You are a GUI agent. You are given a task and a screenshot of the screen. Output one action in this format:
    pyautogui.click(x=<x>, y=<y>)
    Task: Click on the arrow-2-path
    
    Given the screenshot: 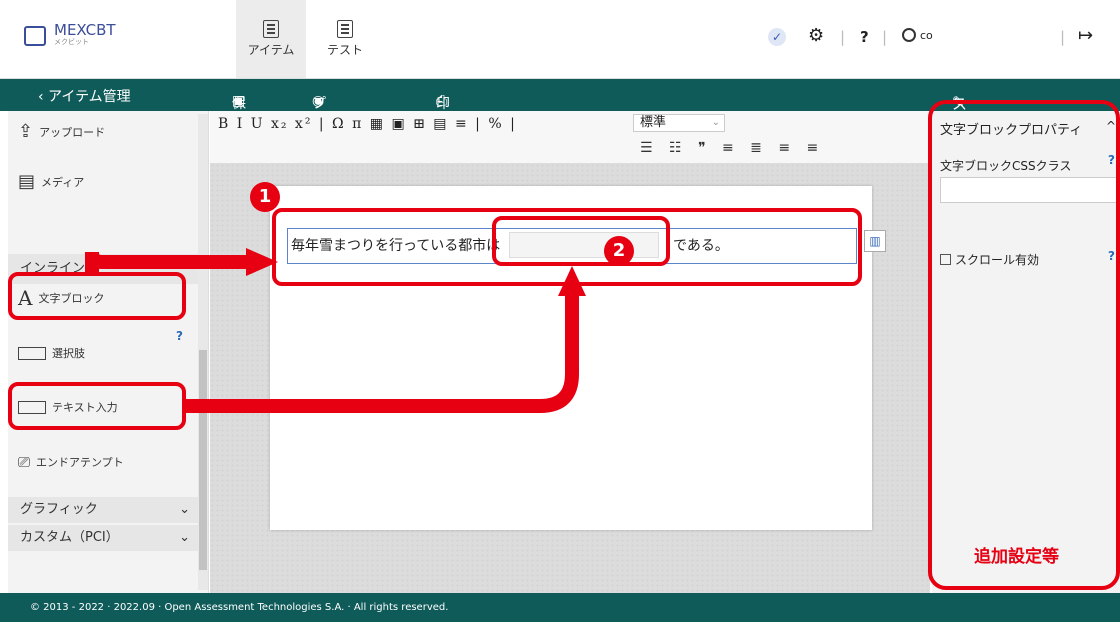 What is the action you would take?
    pyautogui.click(x=382, y=352)
    